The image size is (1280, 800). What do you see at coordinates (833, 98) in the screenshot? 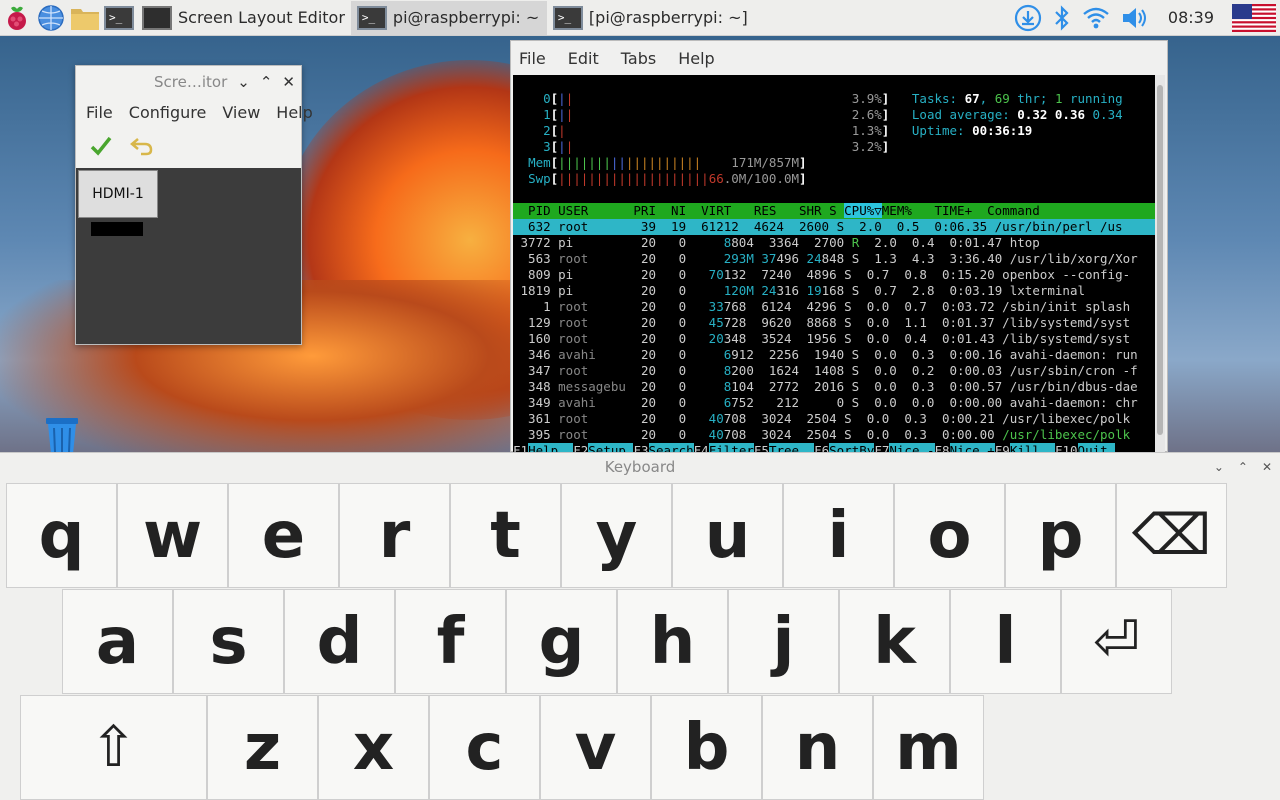
I see `cpu-meter: 0[|| 3.9%] Tasks: 67, 69 thr; 1 running` at bounding box center [833, 98].